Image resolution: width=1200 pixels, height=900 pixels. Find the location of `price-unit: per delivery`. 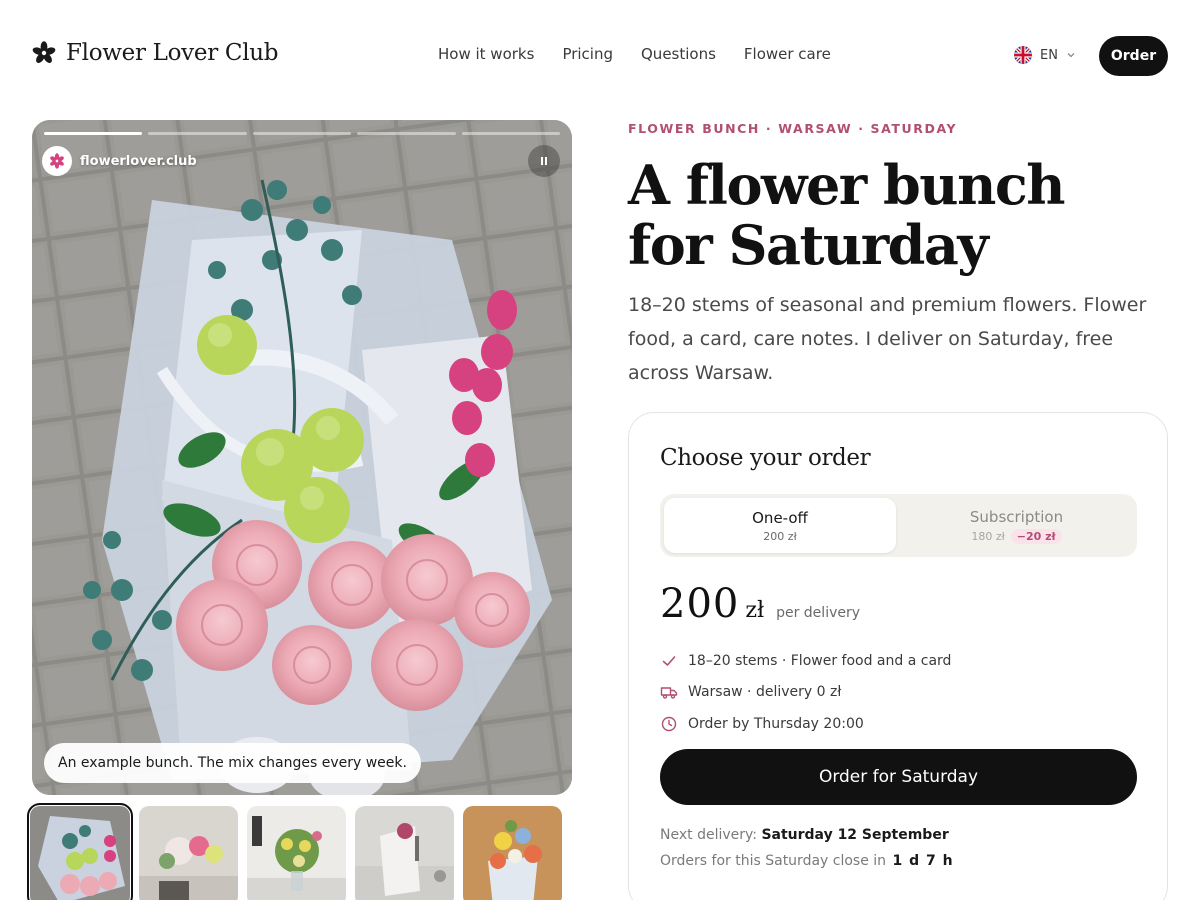

price-unit: per delivery is located at coordinates (818, 613).